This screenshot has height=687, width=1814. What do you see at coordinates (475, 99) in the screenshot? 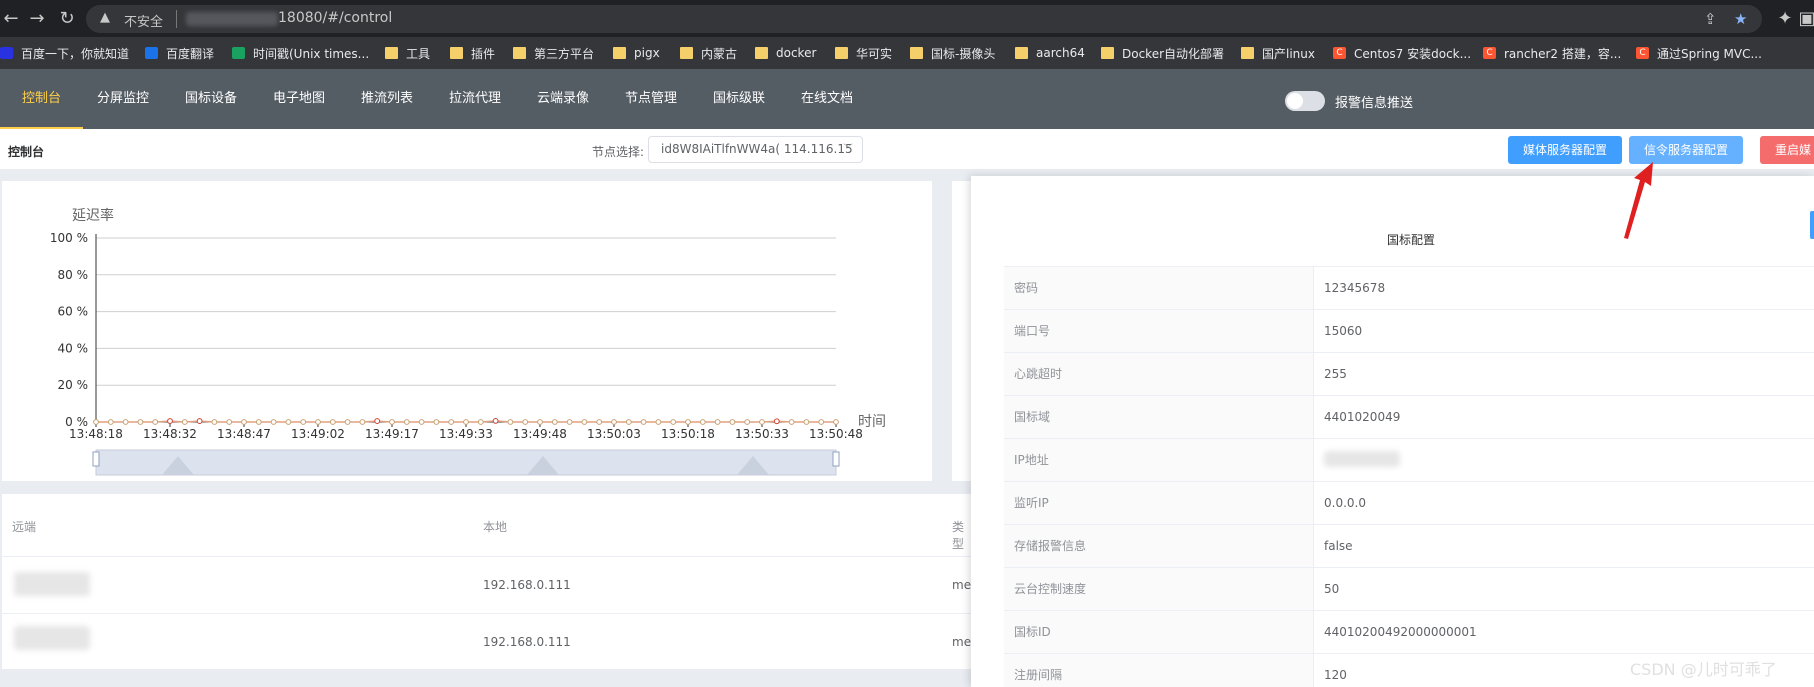
I see `menu-item-pull-proxy: 拉流代理` at bounding box center [475, 99].